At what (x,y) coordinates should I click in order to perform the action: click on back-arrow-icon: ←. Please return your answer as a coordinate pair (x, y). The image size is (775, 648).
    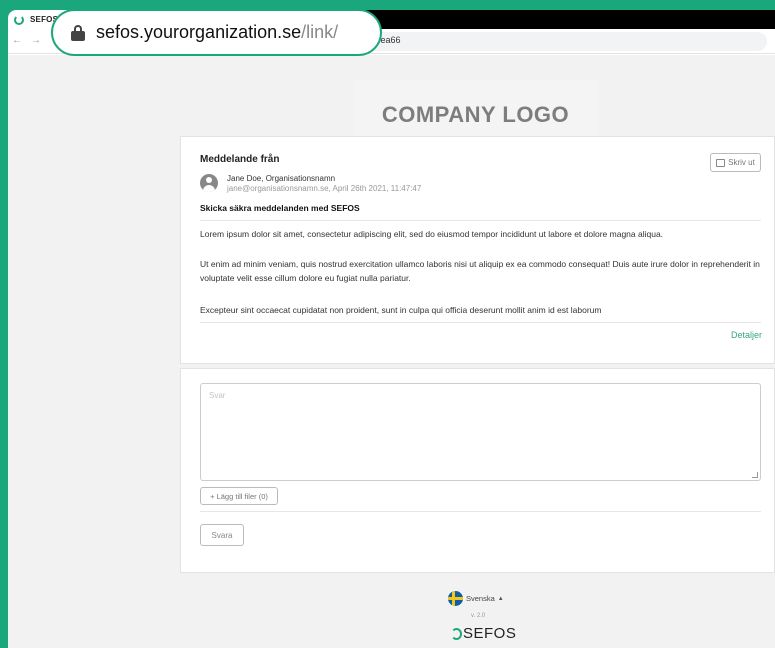
    Looking at the image, I should click on (17, 40).